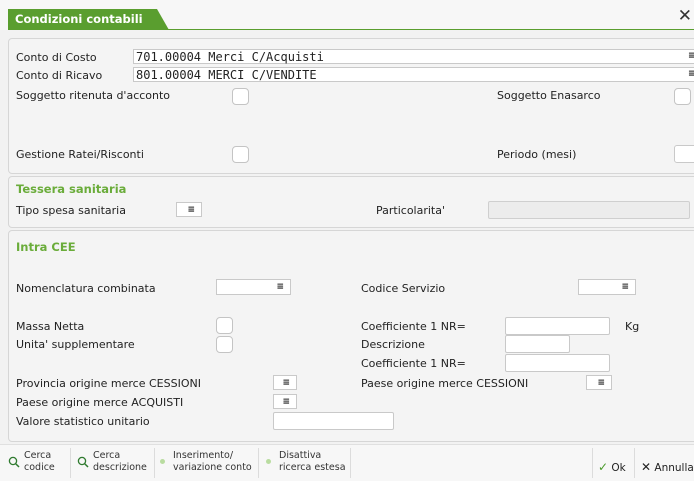 The width and height of the screenshot is (694, 481). Describe the element at coordinates (240, 154) in the screenshot. I see `ratei-checkbox` at that location.